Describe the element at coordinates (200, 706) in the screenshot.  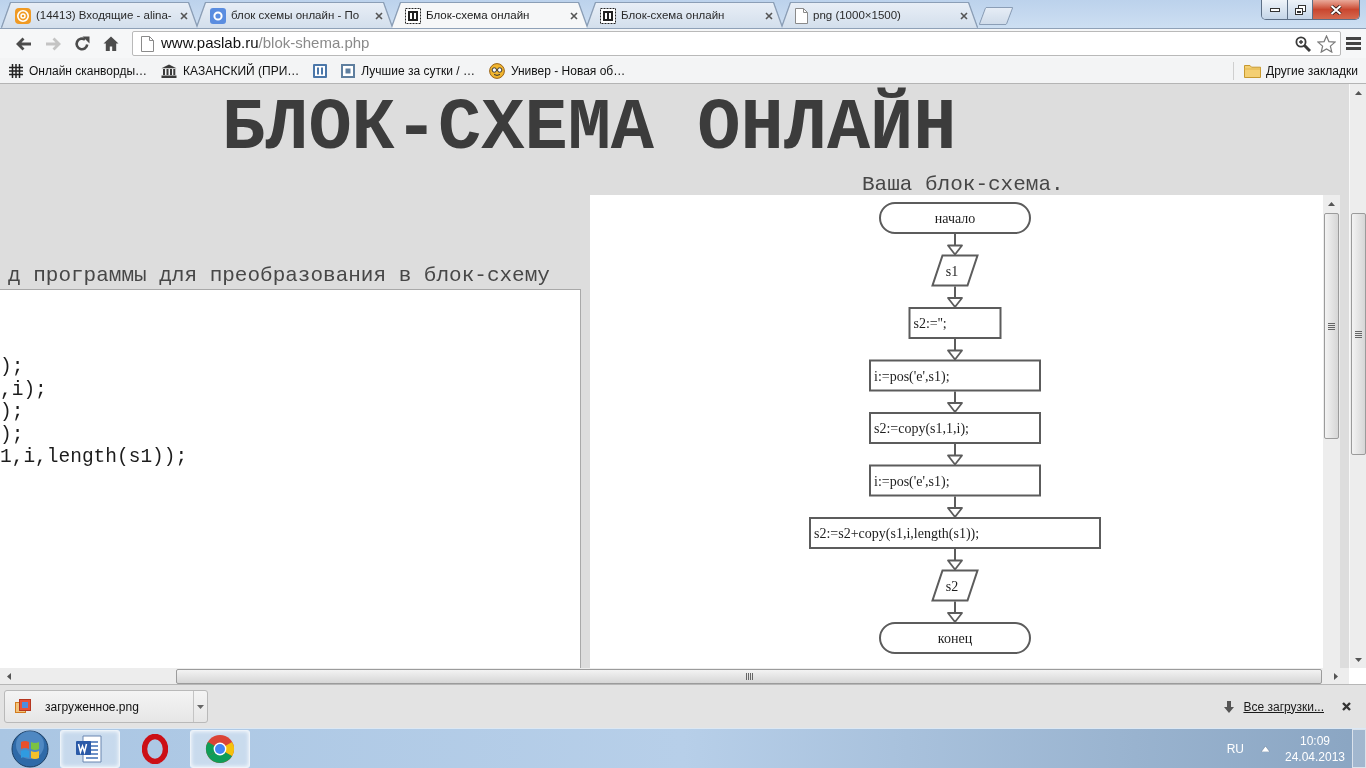
I see `caret-icon` at that location.